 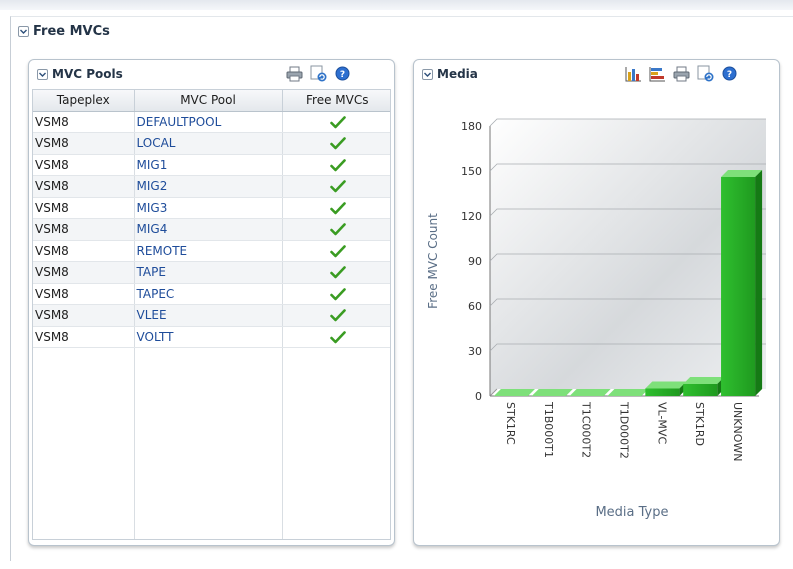 What do you see at coordinates (151, 272) in the screenshot?
I see `mvc-pool-link: TAPE` at bounding box center [151, 272].